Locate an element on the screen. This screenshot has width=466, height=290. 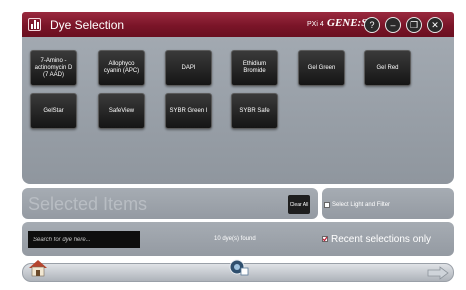
dye-search-input is located at coordinates (84, 239).